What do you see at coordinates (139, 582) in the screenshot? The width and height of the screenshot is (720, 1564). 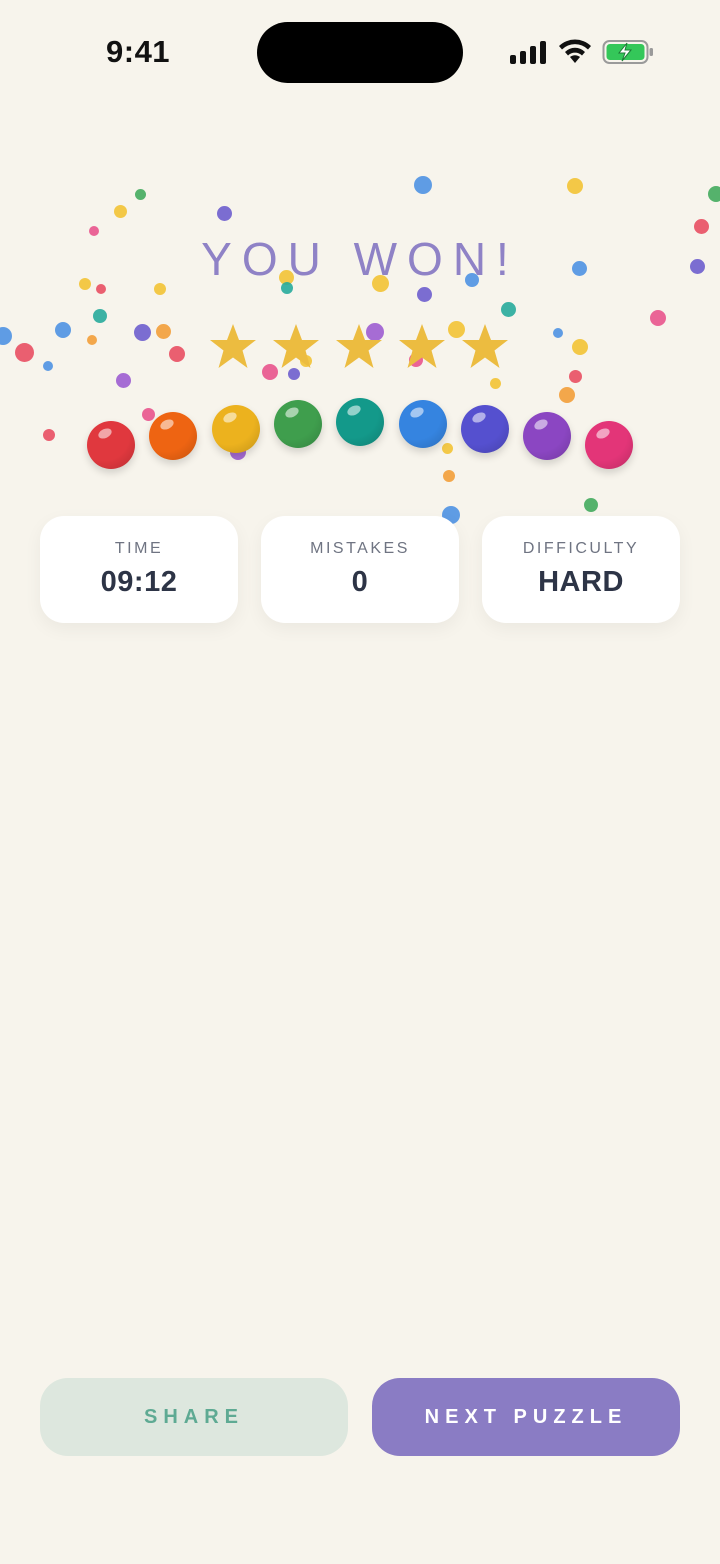 I see `stat-value: 09:12` at bounding box center [139, 582].